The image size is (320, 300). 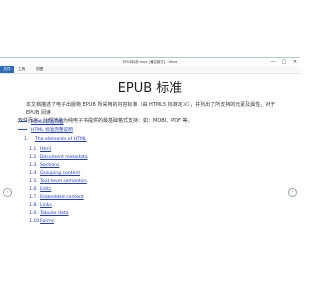 What do you see at coordinates (39, 69) in the screenshot?
I see `menu-item-view: 视图` at bounding box center [39, 69].